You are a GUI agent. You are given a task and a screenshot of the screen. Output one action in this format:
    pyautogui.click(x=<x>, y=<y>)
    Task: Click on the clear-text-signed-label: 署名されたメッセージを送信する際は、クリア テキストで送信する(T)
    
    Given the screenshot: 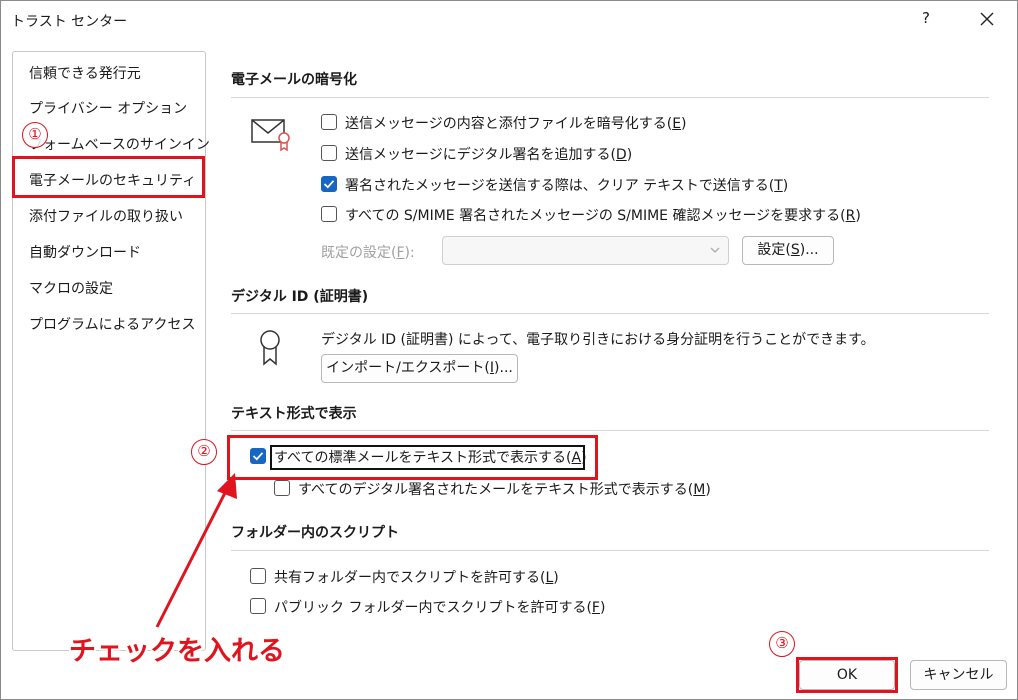 What is the action you would take?
    pyautogui.click(x=567, y=186)
    